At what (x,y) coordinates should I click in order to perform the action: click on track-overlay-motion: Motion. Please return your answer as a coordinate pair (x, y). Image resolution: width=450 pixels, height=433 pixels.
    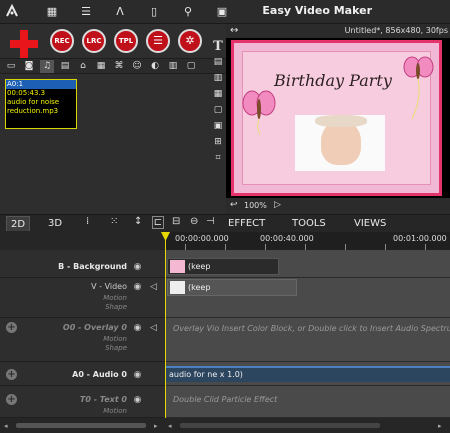
    Looking at the image, I should click on (115, 339).